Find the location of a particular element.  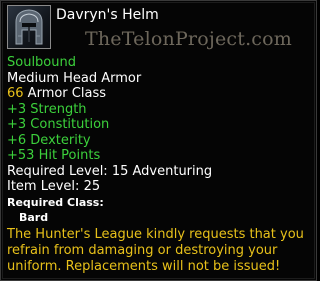

required-level: Required Level: 15 Adventuring is located at coordinates (159, 172).